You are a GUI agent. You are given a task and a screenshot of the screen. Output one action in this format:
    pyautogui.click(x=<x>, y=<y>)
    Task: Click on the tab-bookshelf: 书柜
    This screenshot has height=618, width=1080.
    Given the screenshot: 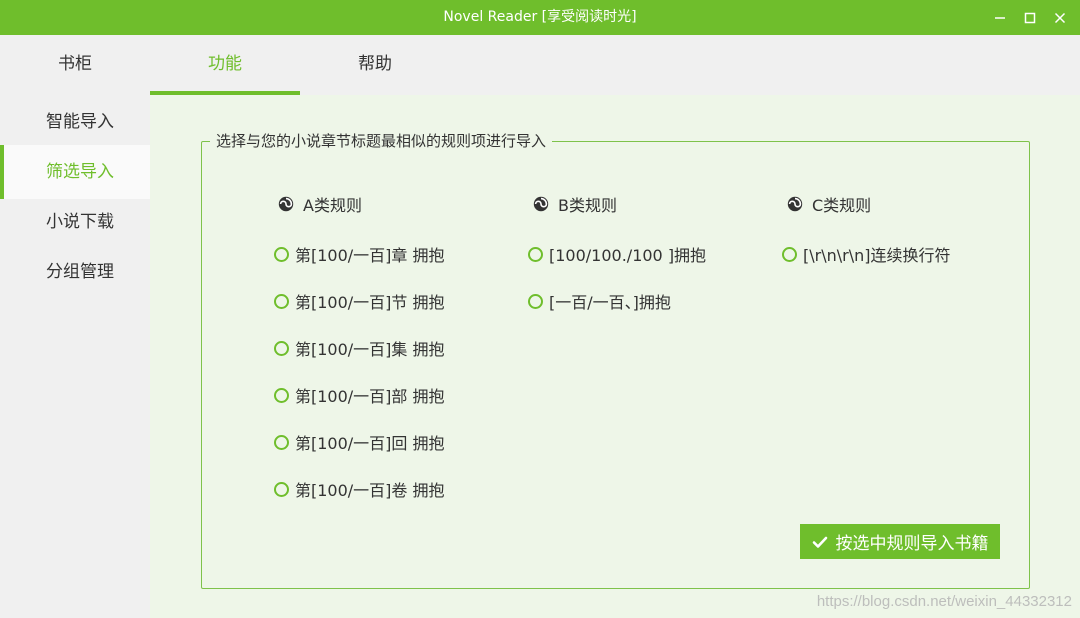 What is the action you would take?
    pyautogui.click(x=75, y=65)
    